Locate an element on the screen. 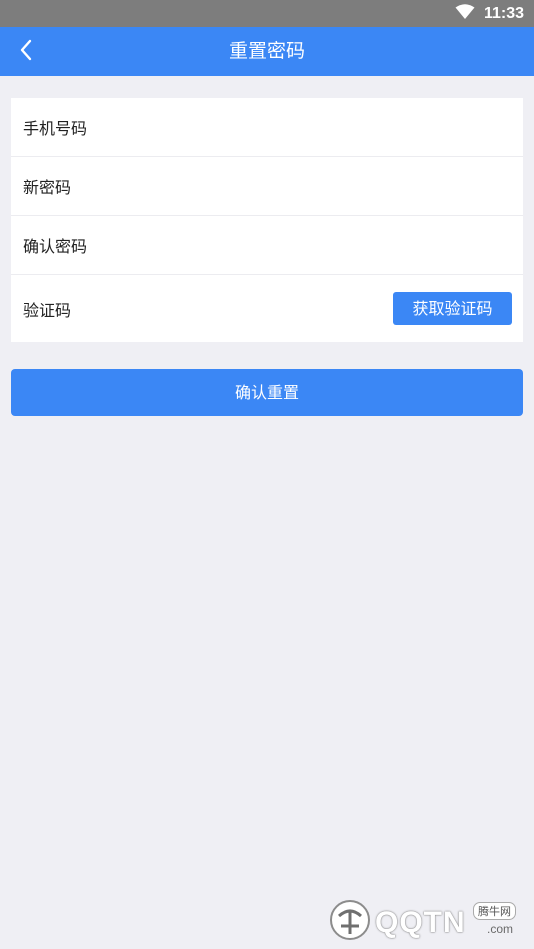  watermark: QQTN 腾牛网 .com is located at coordinates (427, 920).